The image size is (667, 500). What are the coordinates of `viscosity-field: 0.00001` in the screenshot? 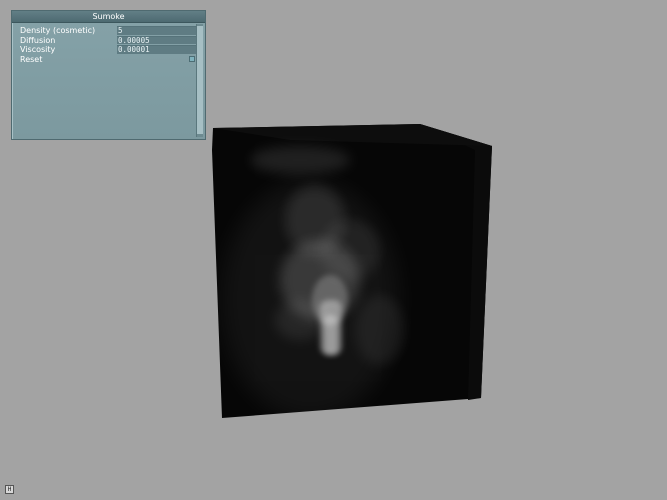 It's located at (157, 49).